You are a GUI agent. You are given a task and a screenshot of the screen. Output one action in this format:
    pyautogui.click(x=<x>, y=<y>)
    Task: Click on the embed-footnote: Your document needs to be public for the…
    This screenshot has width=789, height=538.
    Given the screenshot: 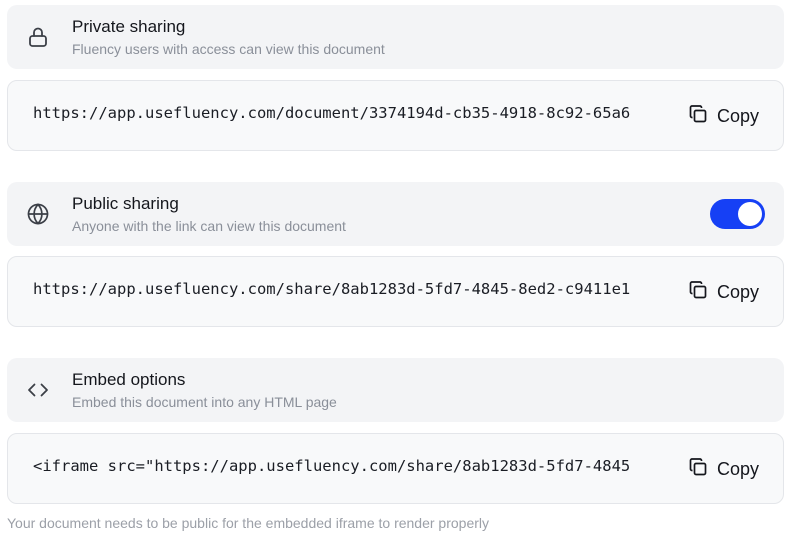 What is the action you would take?
    pyautogui.click(x=248, y=523)
    